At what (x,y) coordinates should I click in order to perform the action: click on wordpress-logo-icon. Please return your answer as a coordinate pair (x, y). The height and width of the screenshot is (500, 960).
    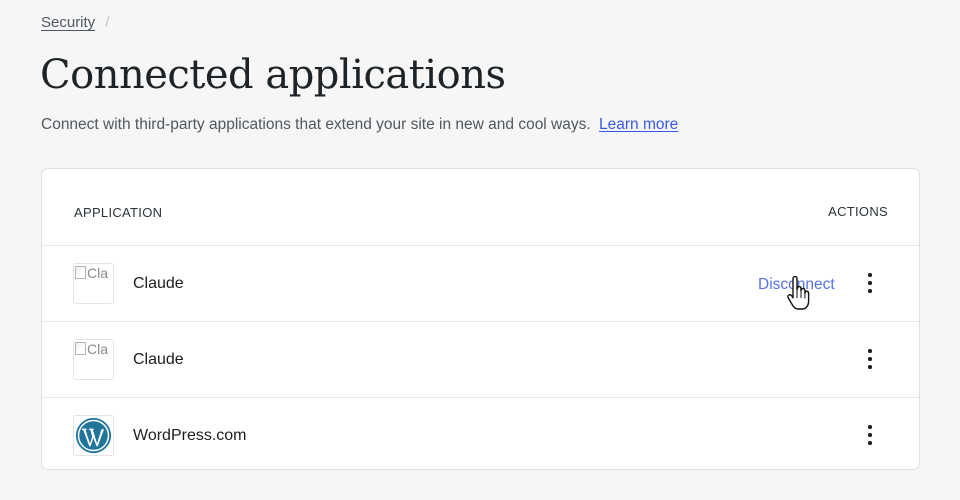
    Looking at the image, I should click on (93, 435).